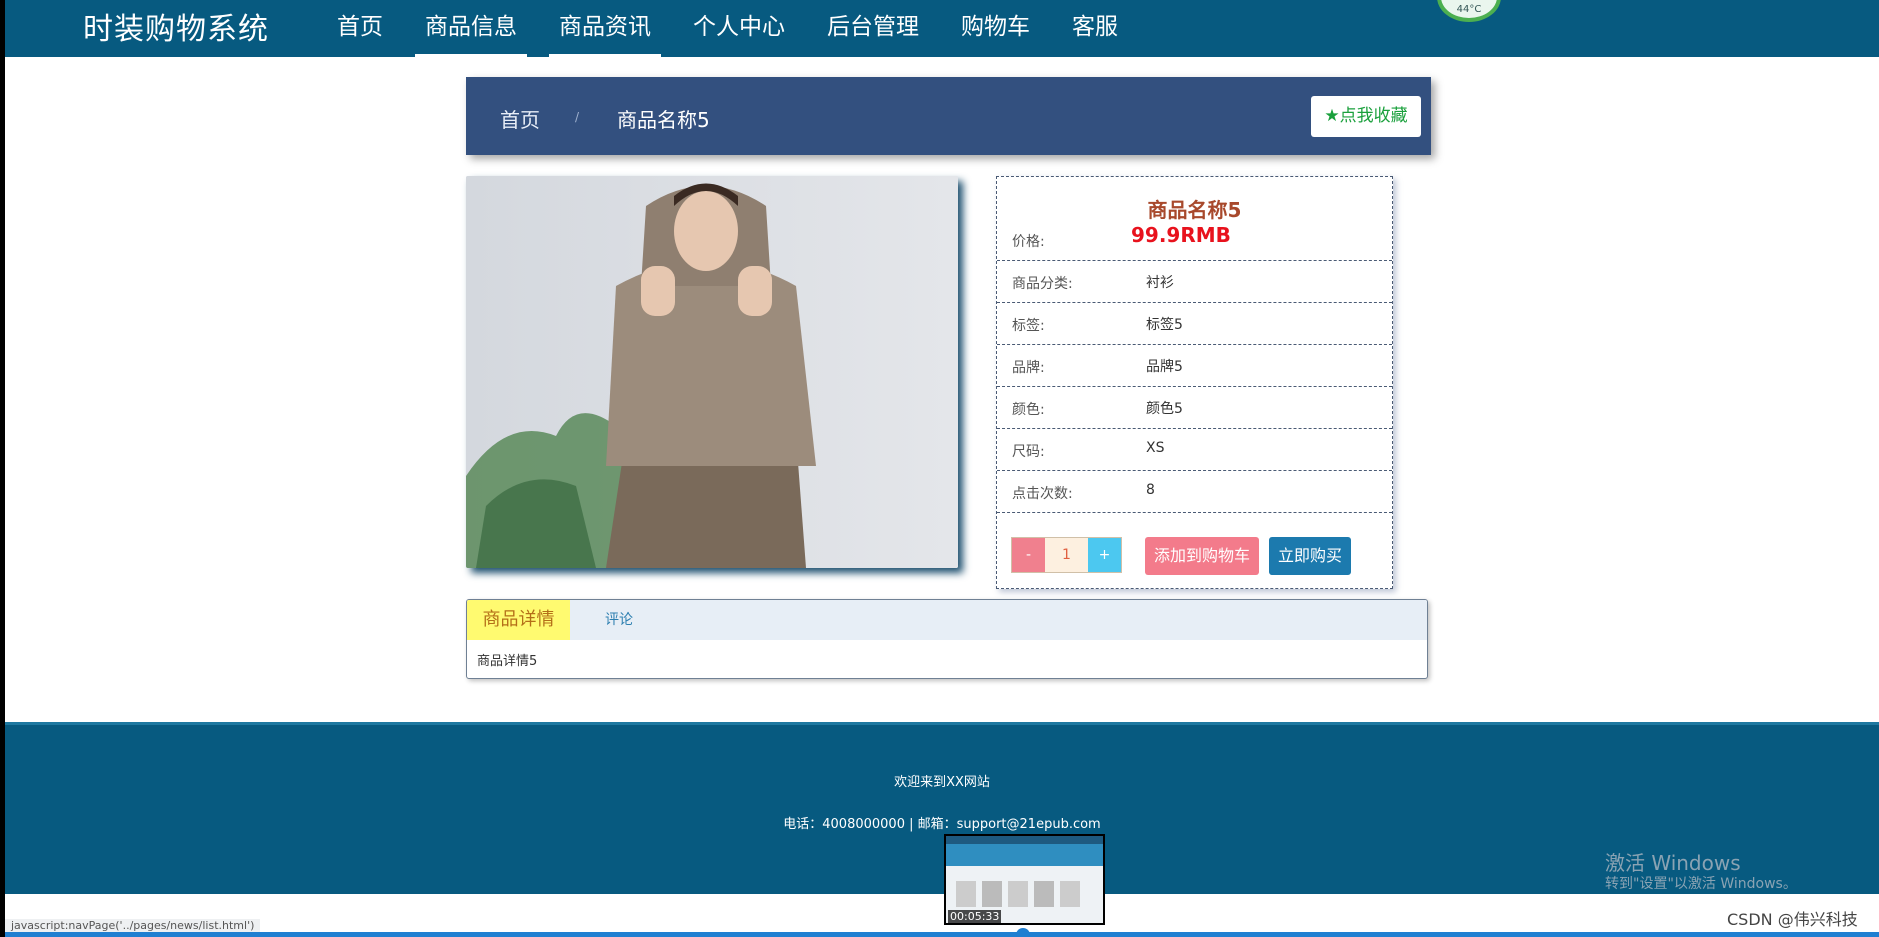  I want to click on breadcrumb: 首页 / 商品名称5 ★点我收藏, so click(948, 116).